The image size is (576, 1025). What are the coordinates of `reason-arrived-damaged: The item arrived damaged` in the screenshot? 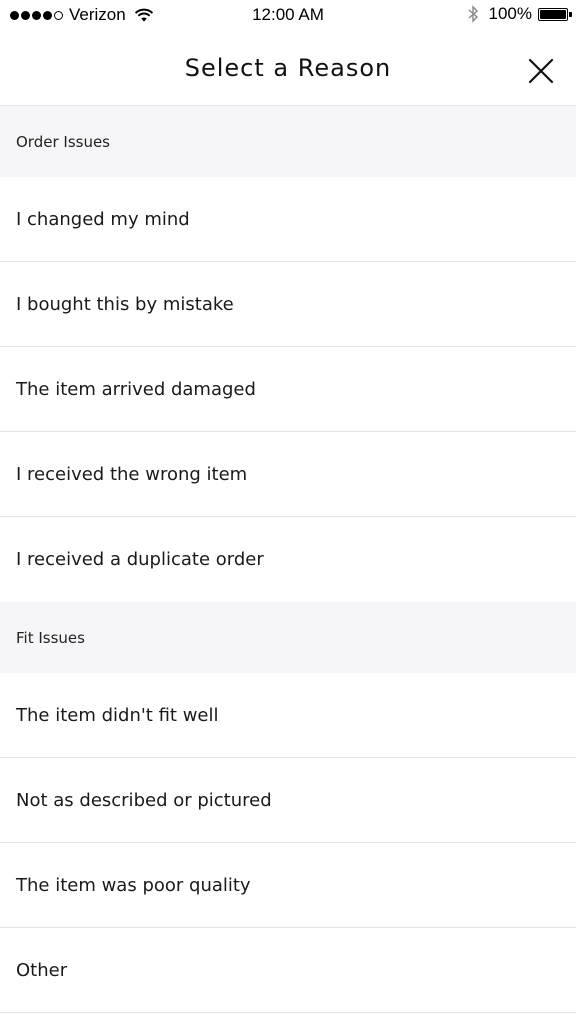 It's located at (288, 389).